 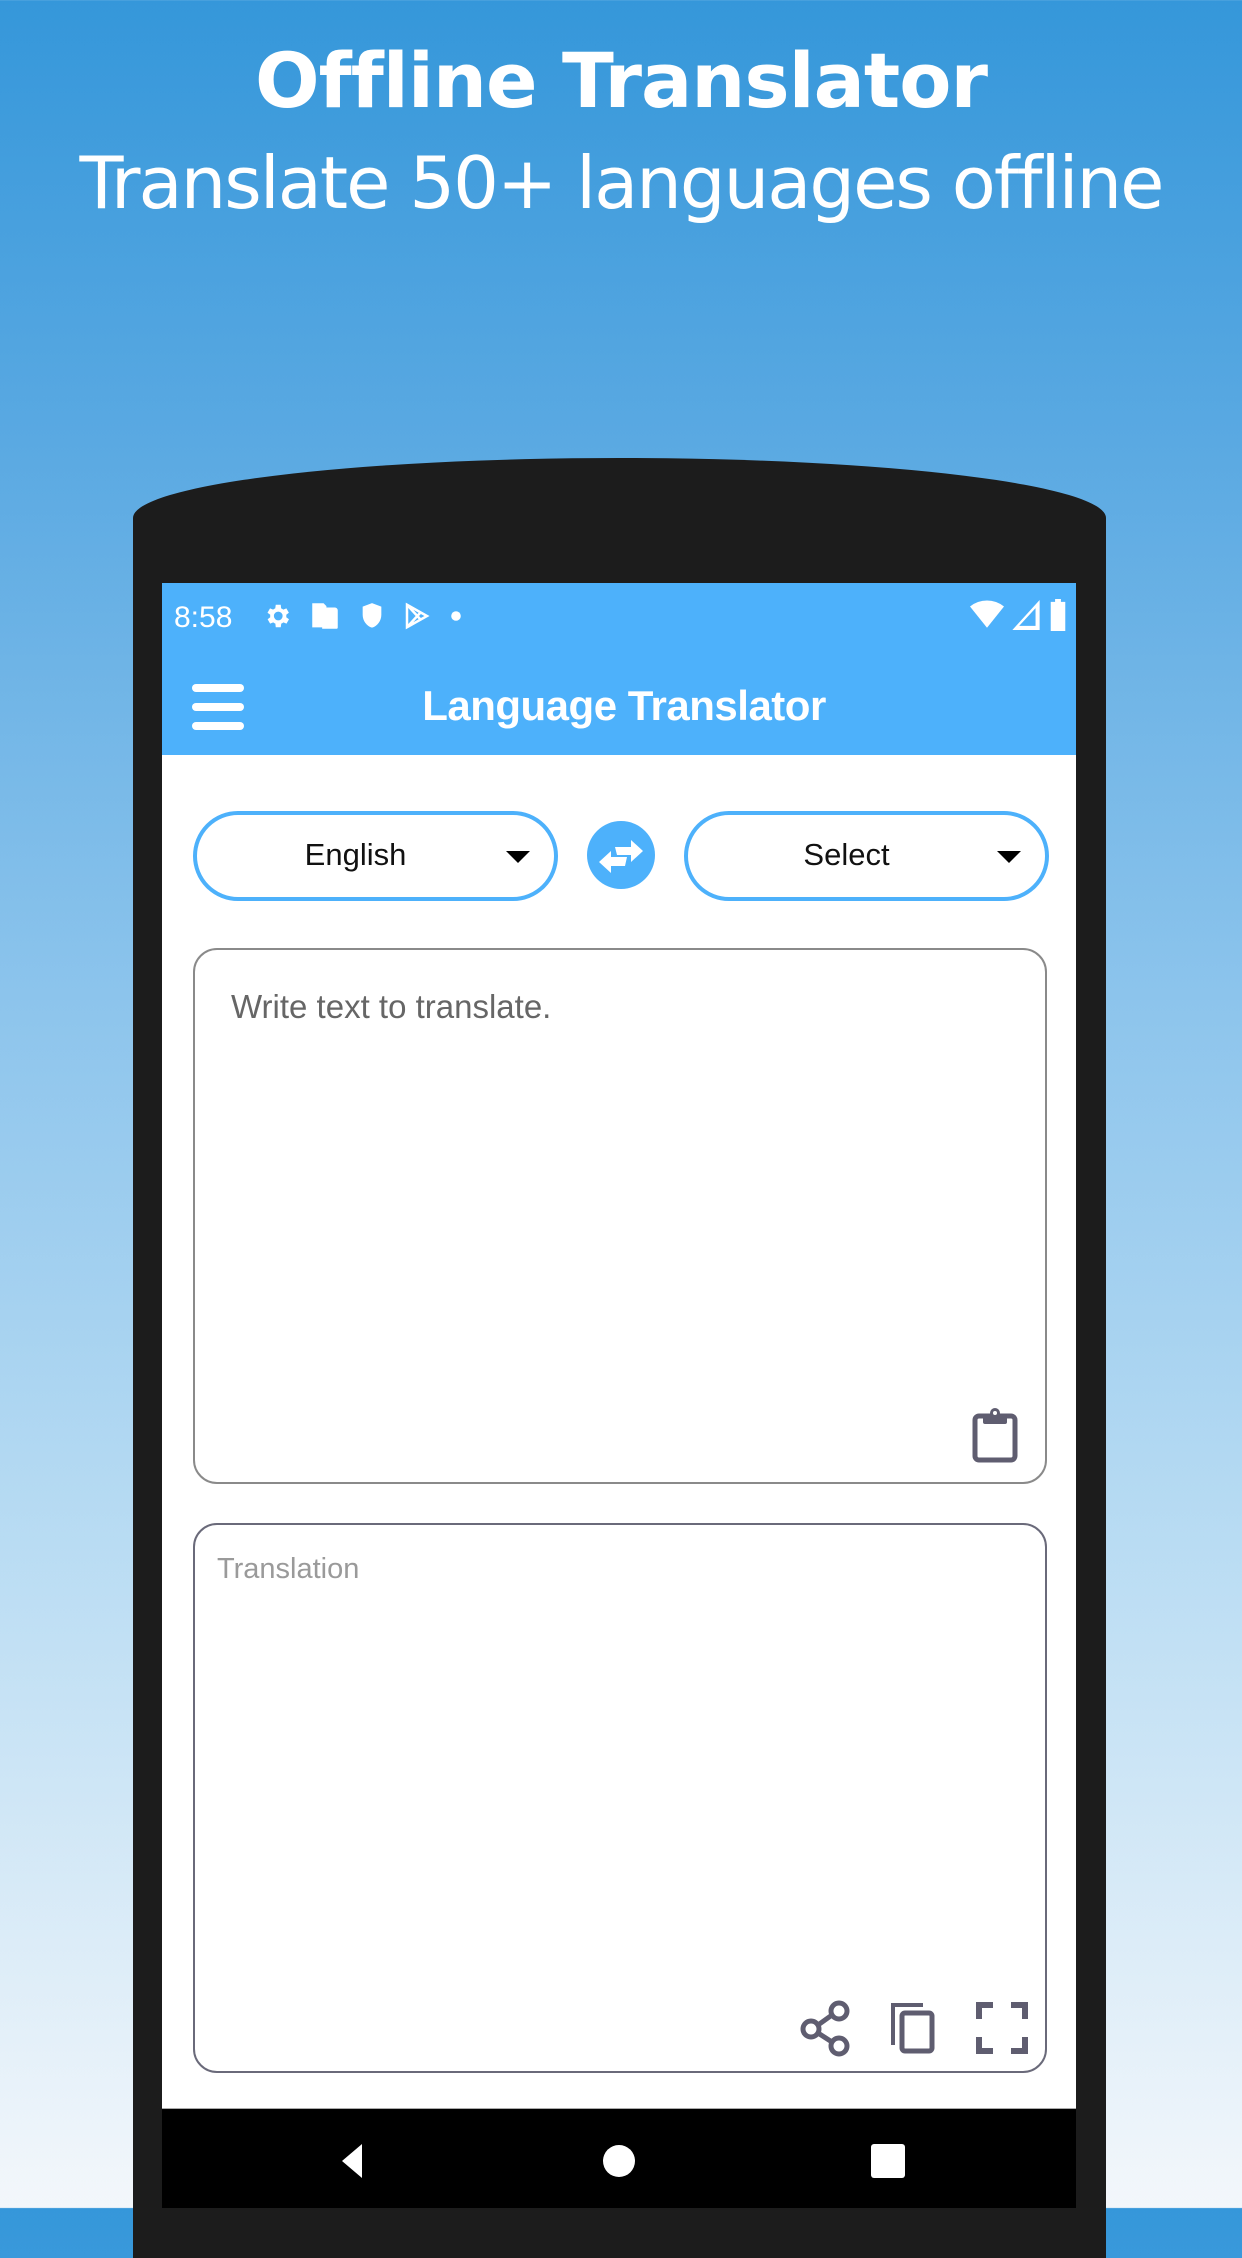 I want to click on swap-languages-button, so click(x=621, y=855).